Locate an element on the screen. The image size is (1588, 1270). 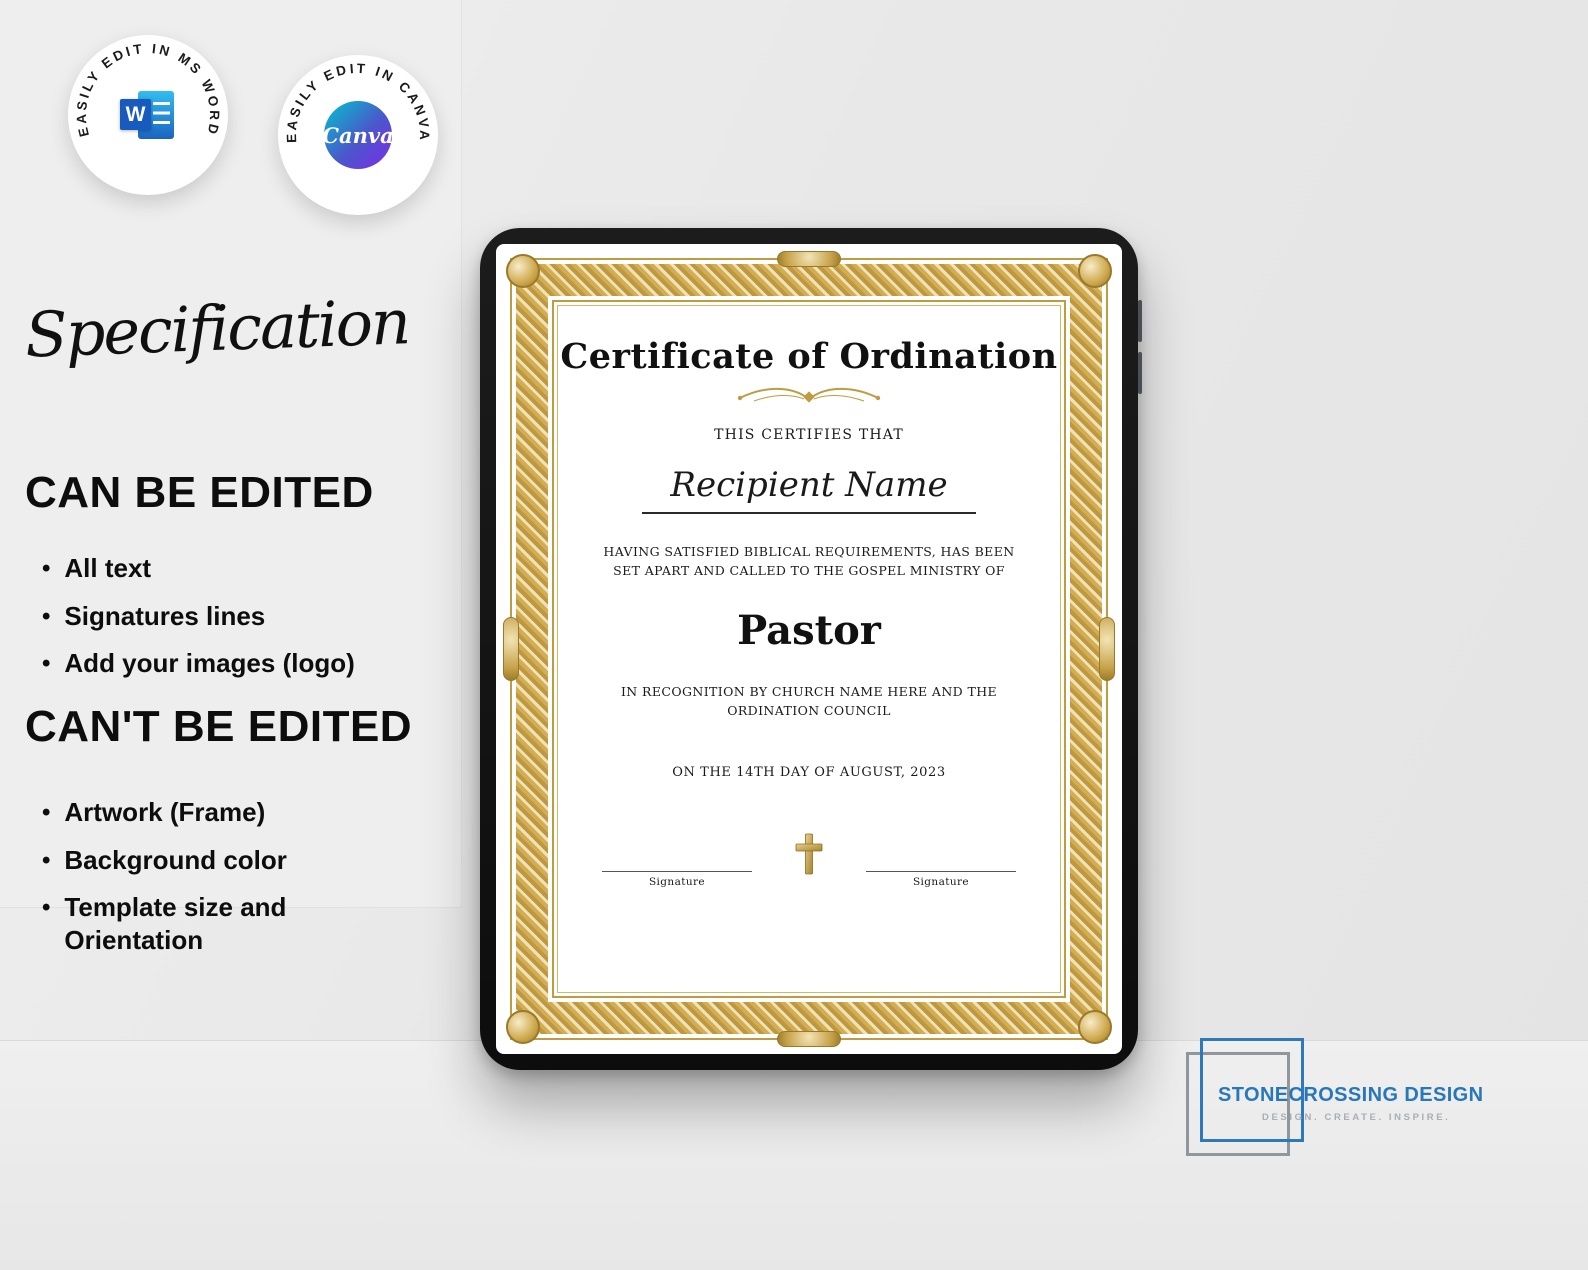
specification-title: Specification is located at coordinates (217, 328).